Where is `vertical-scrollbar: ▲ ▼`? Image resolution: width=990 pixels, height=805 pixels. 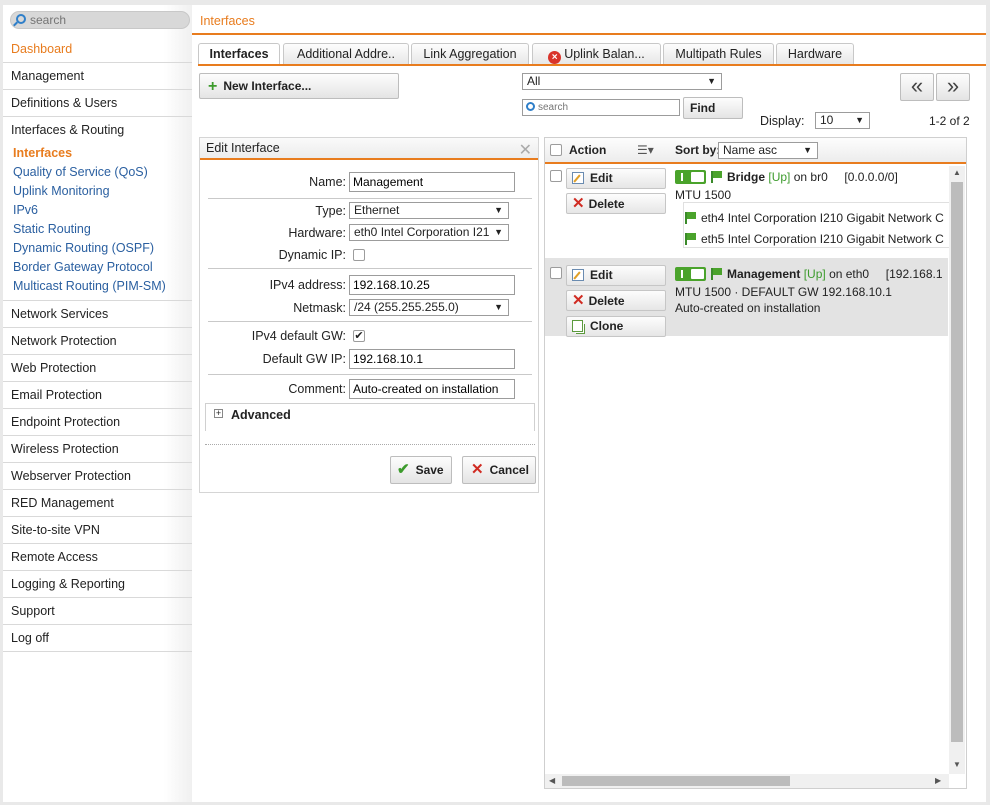 vertical-scrollbar: ▲ ▼ is located at coordinates (957, 470).